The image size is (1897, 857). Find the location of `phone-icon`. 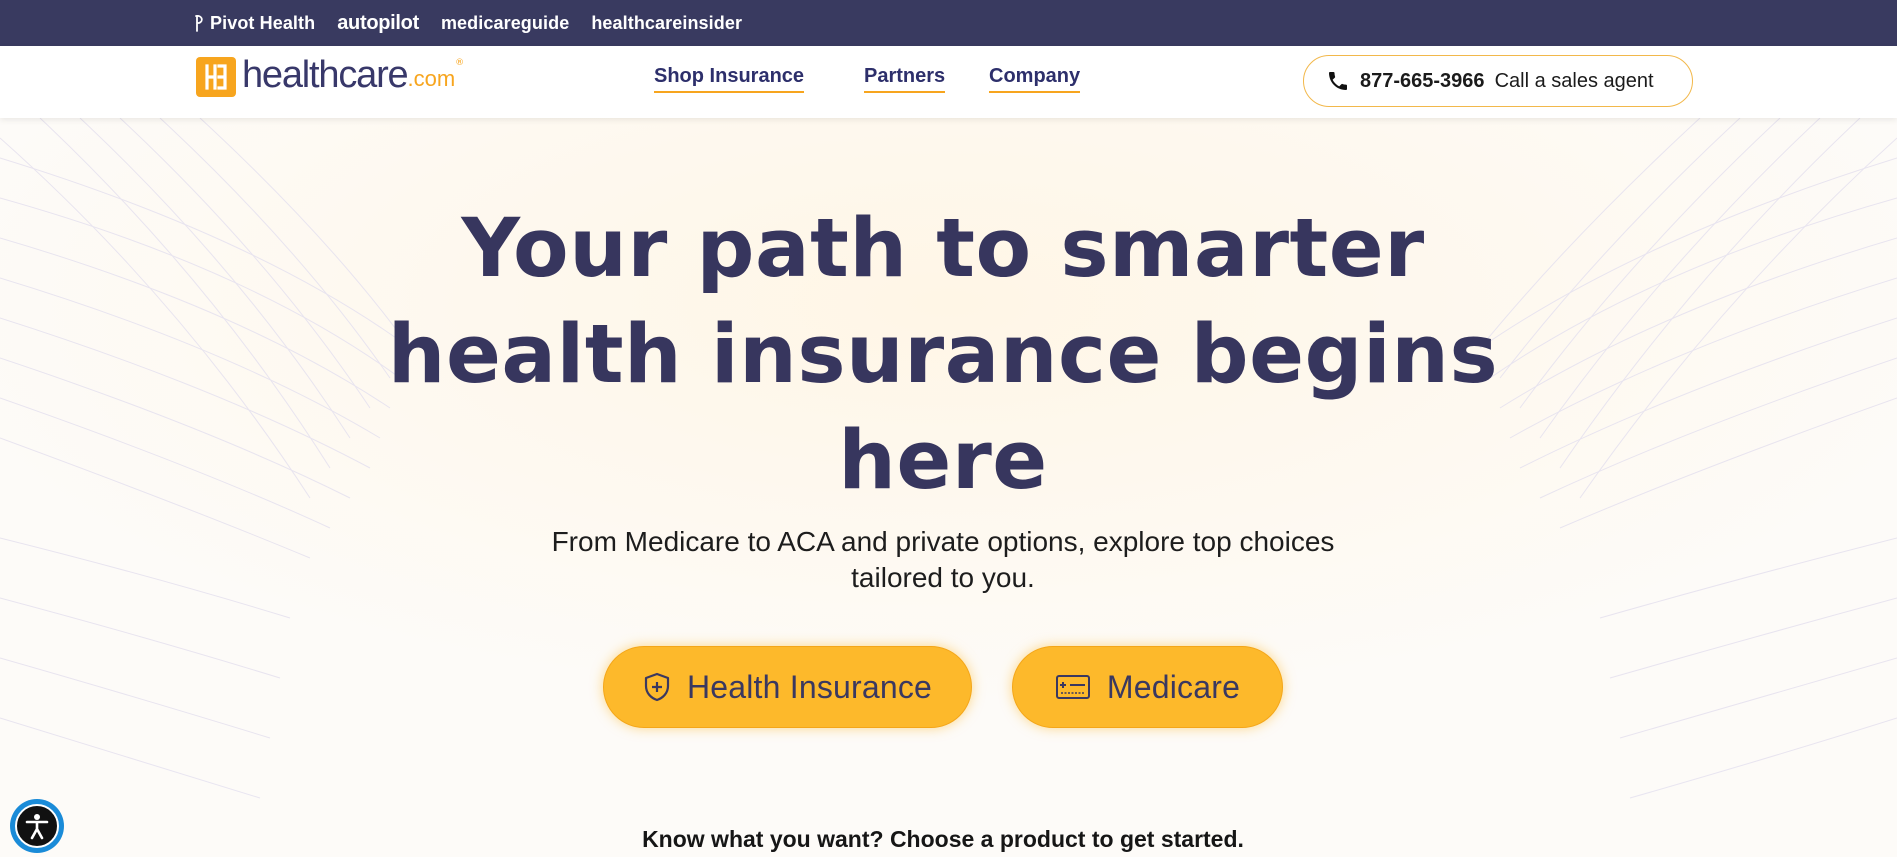

phone-icon is located at coordinates (1338, 81).